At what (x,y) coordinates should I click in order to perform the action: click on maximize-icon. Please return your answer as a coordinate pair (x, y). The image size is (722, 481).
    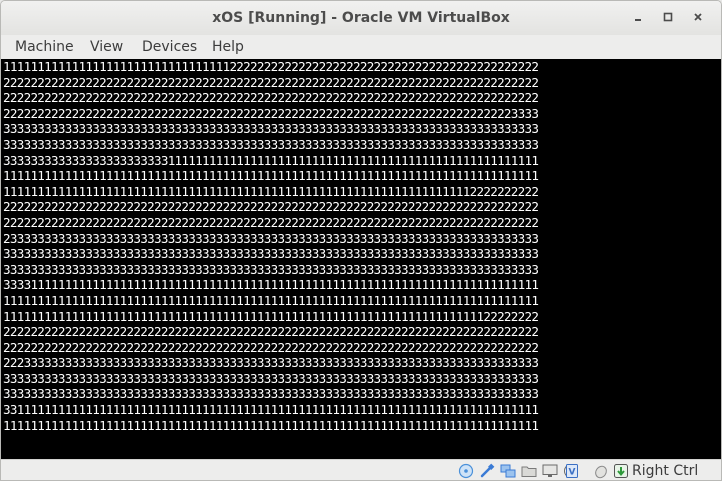
    Looking at the image, I should click on (668, 17).